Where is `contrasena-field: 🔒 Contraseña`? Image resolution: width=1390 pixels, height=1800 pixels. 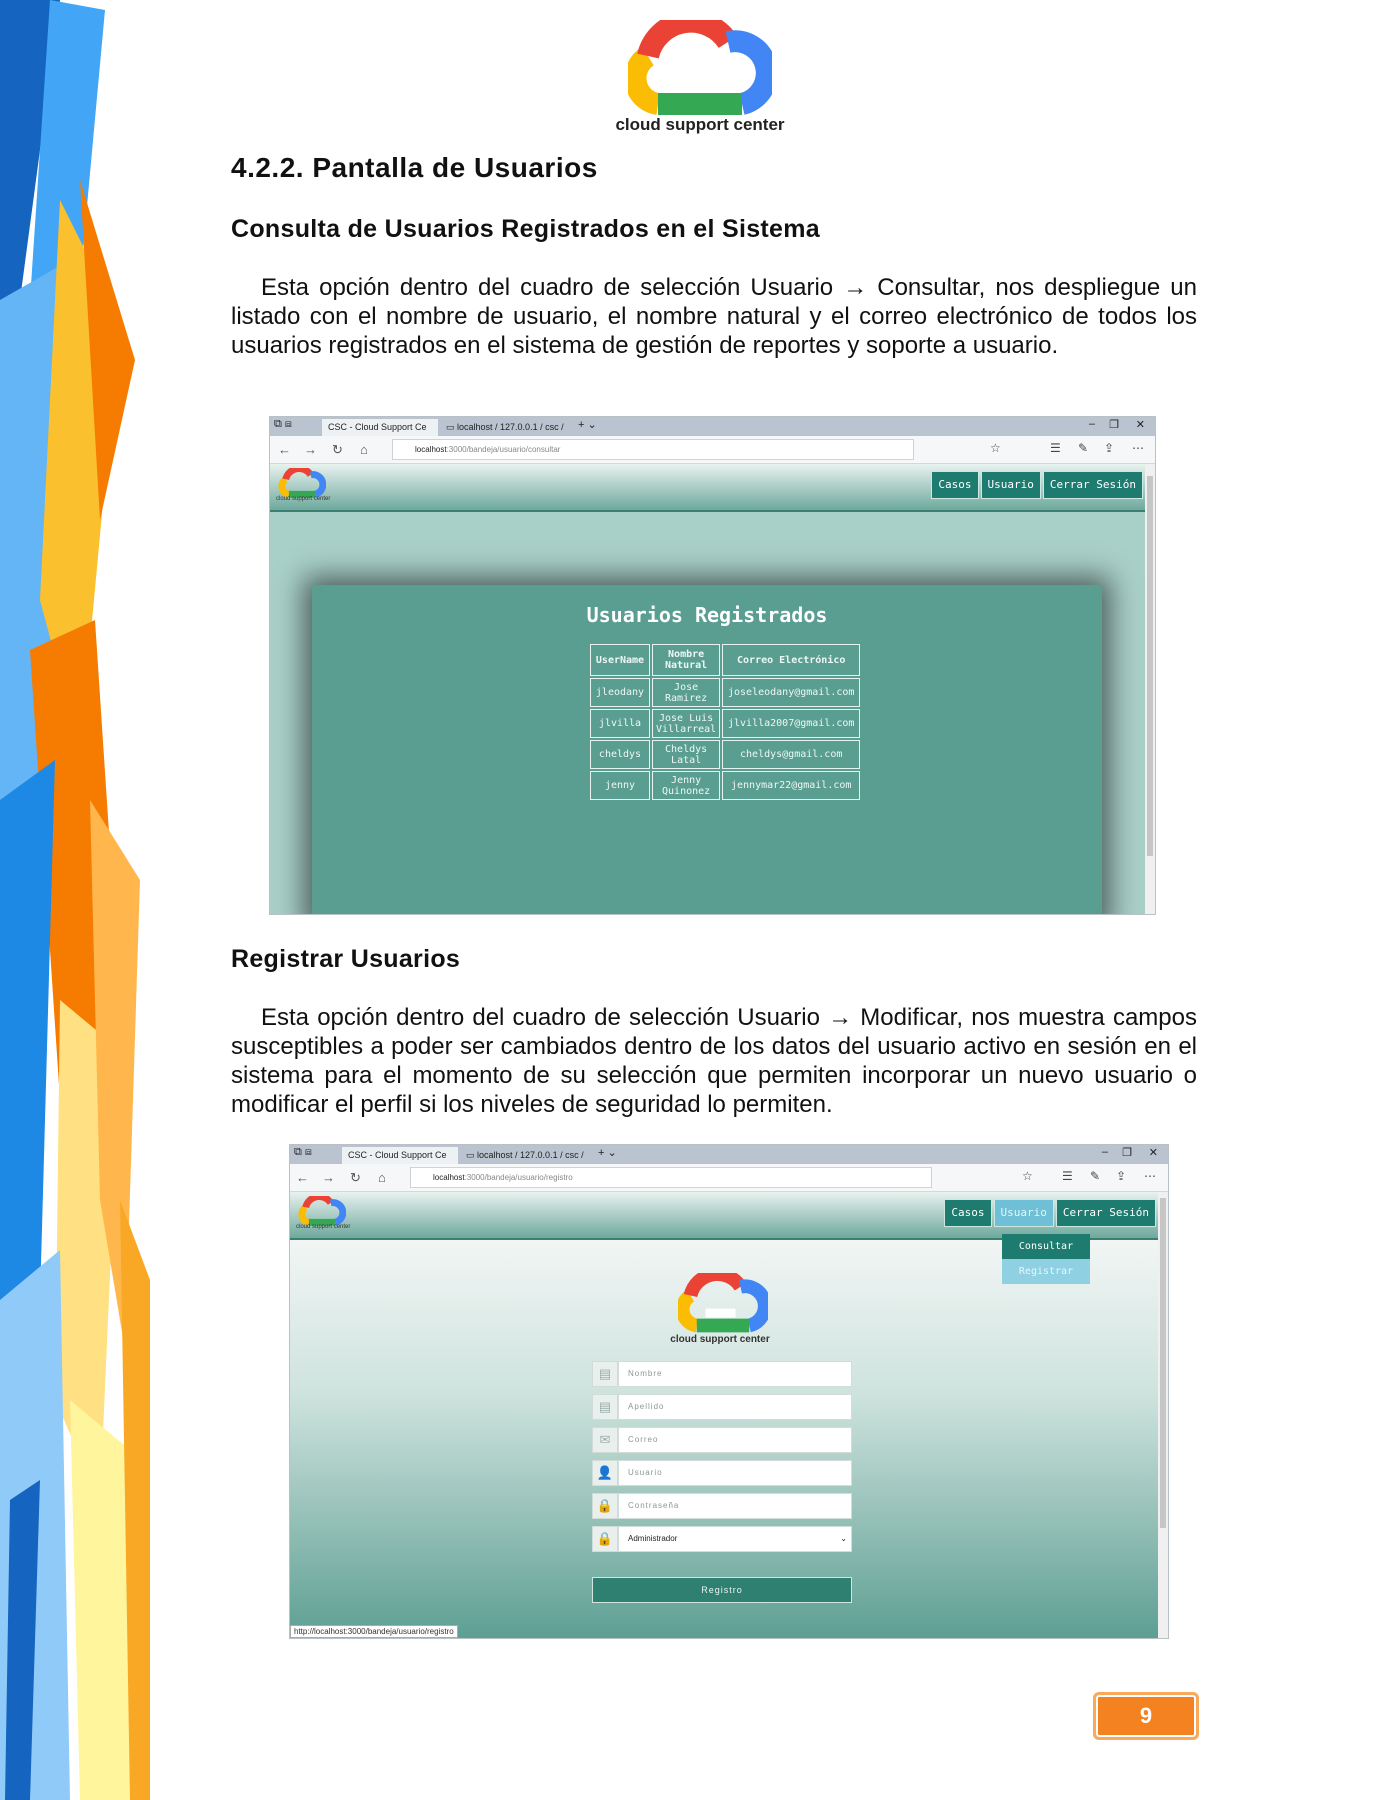
contrasena-field: 🔒 Contraseña is located at coordinates (722, 1506).